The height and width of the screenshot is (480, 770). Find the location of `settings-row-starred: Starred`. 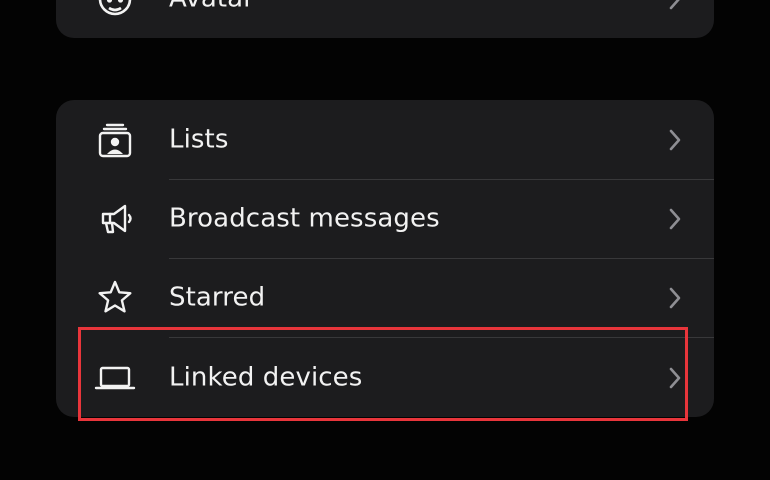

settings-row-starred: Starred is located at coordinates (385, 297).